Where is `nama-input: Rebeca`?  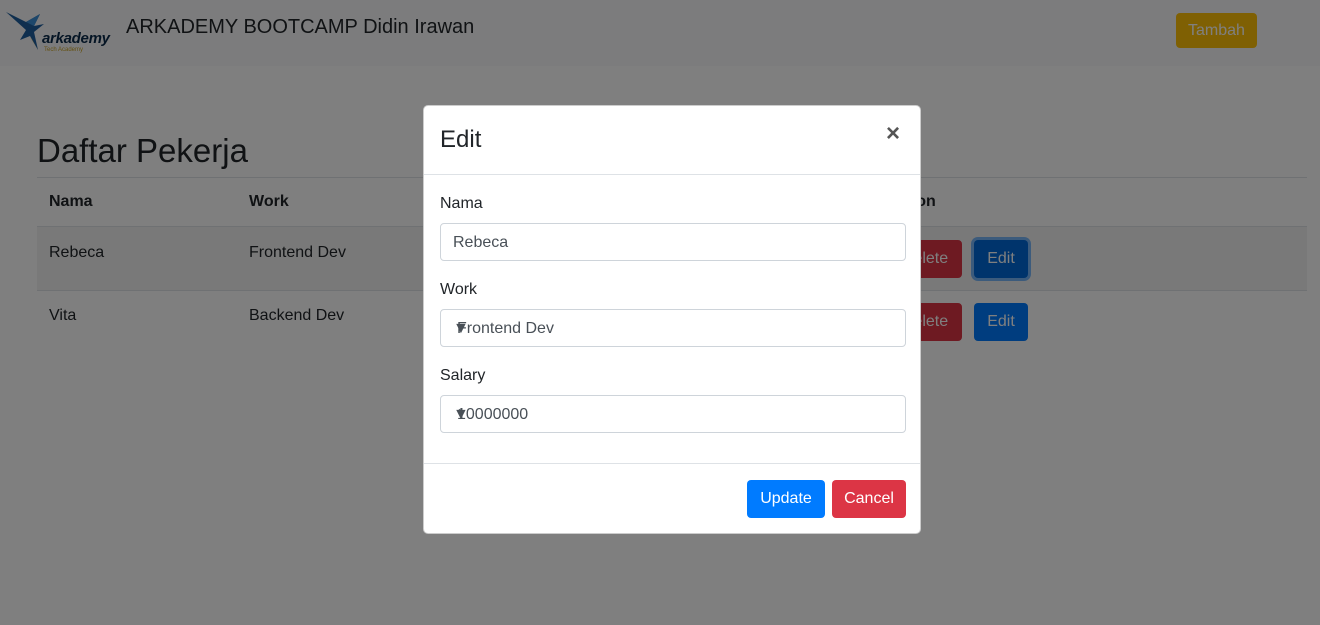 nama-input: Rebeca is located at coordinates (673, 242).